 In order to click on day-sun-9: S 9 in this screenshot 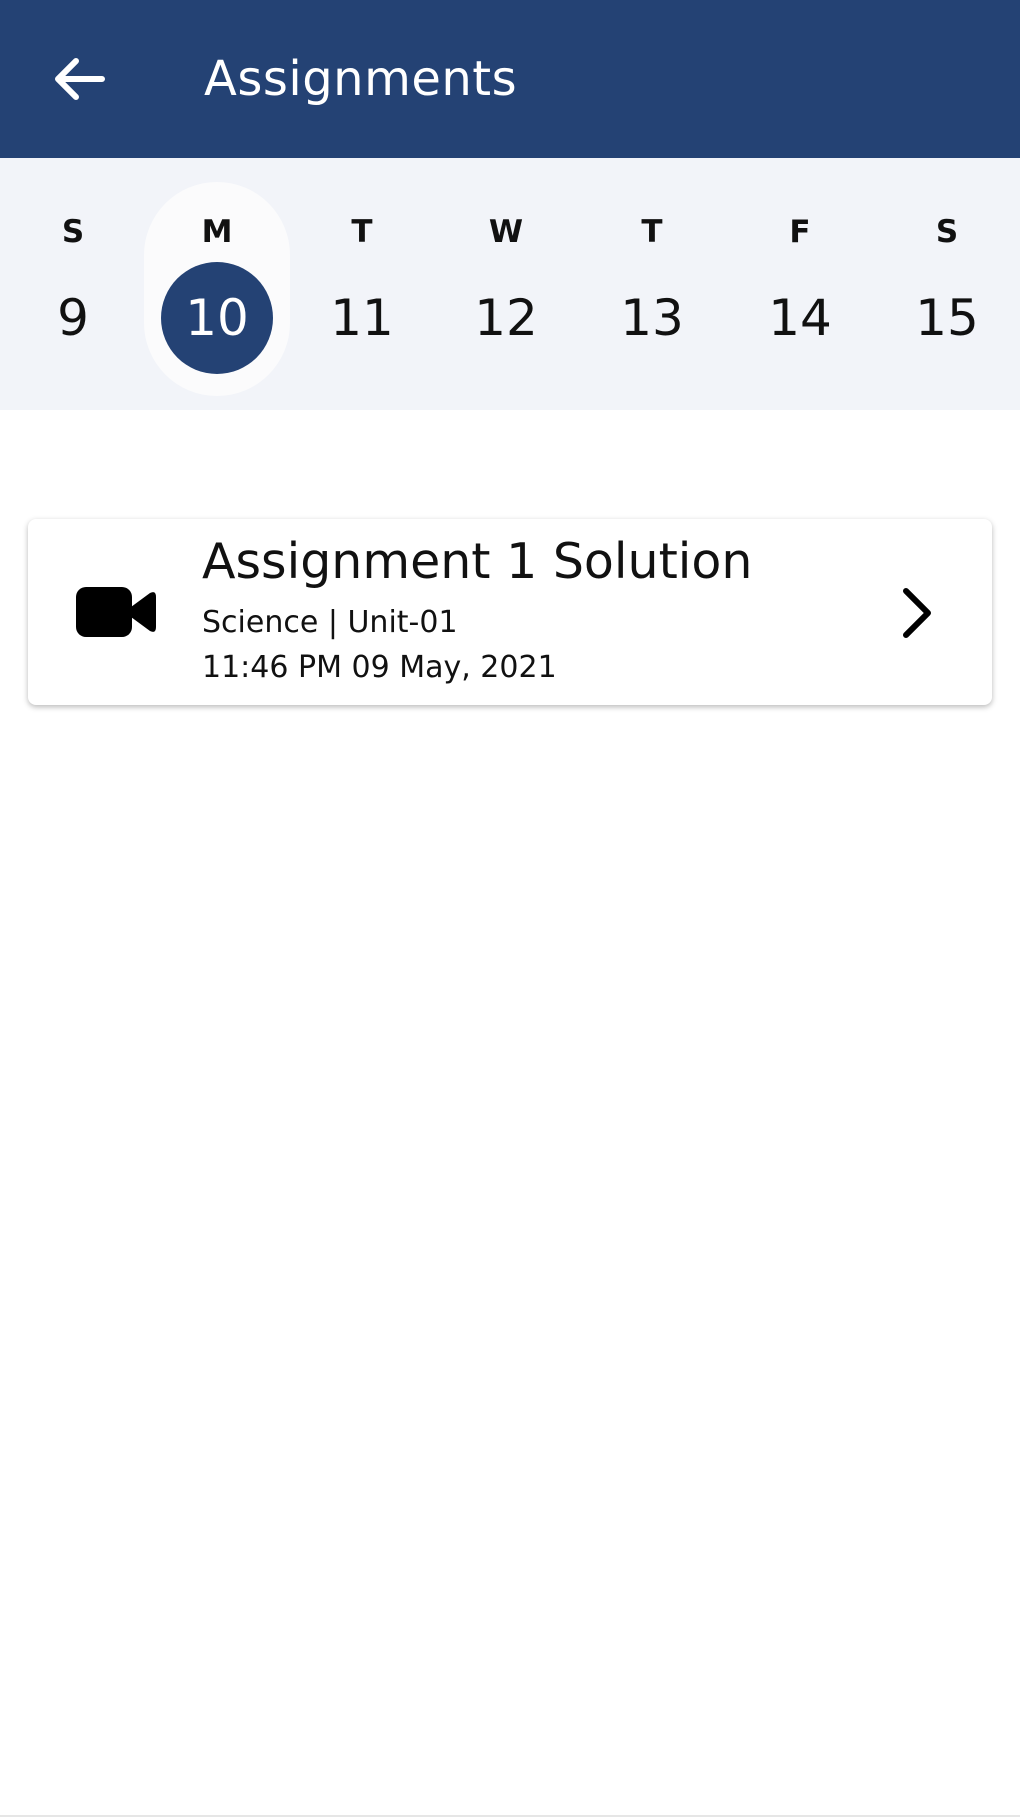, I will do `click(73, 289)`.